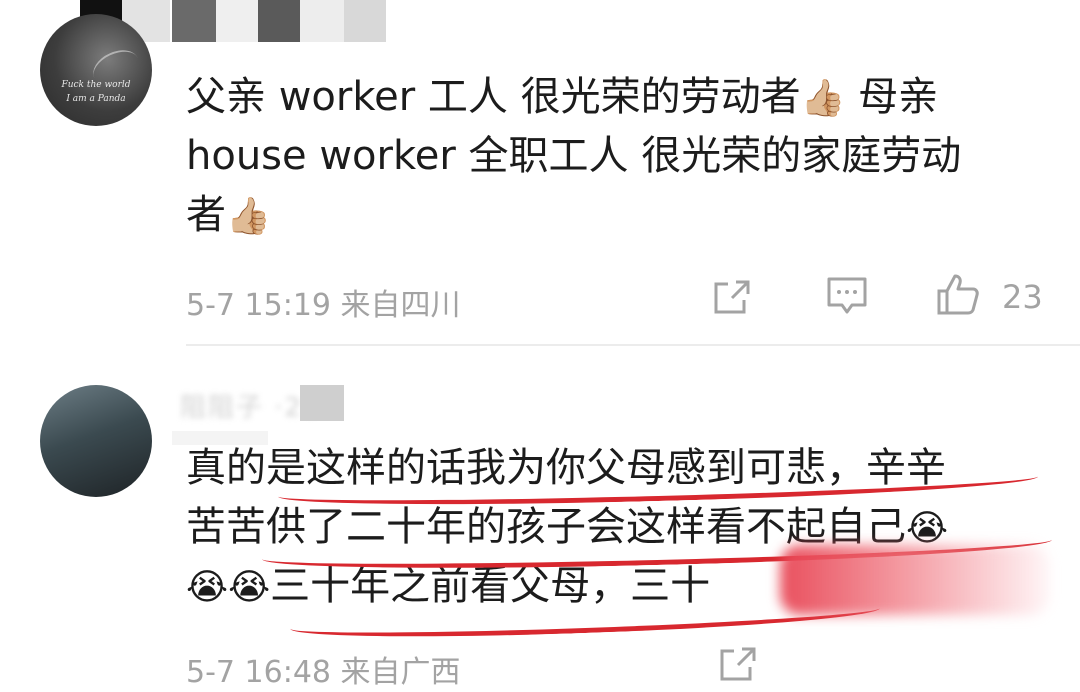 This screenshot has width=1080, height=692. Describe the element at coordinates (96, 99) in the screenshot. I see `avatar-text: I am a Panda` at that location.